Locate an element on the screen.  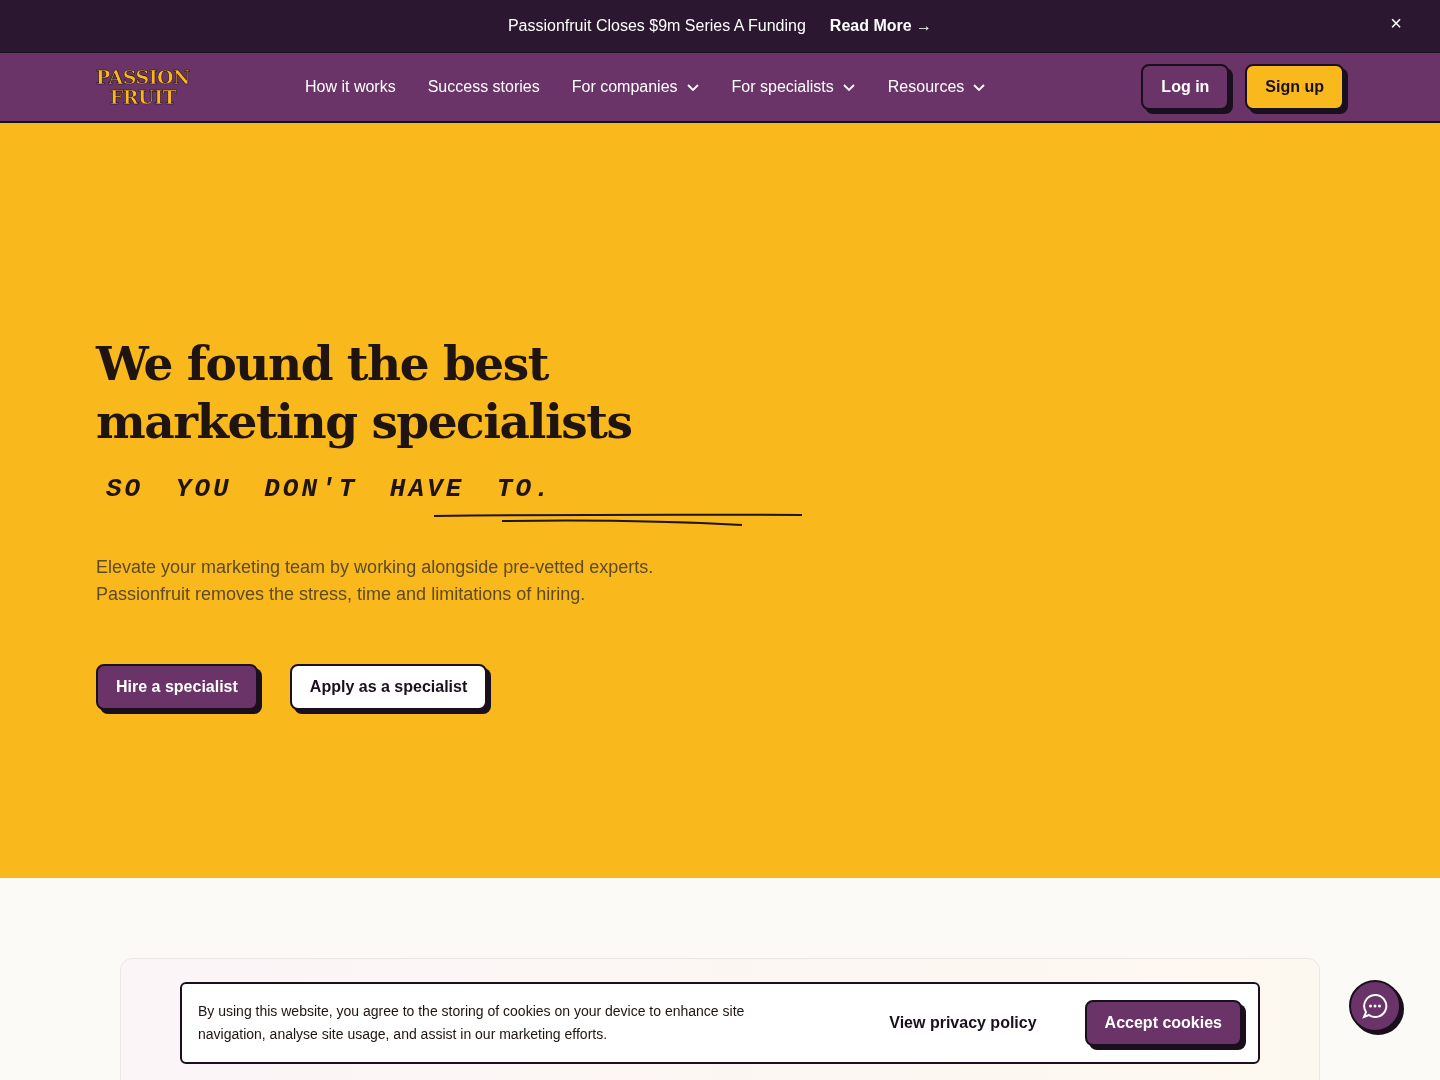
nav-link: How it works is located at coordinates (350, 87).